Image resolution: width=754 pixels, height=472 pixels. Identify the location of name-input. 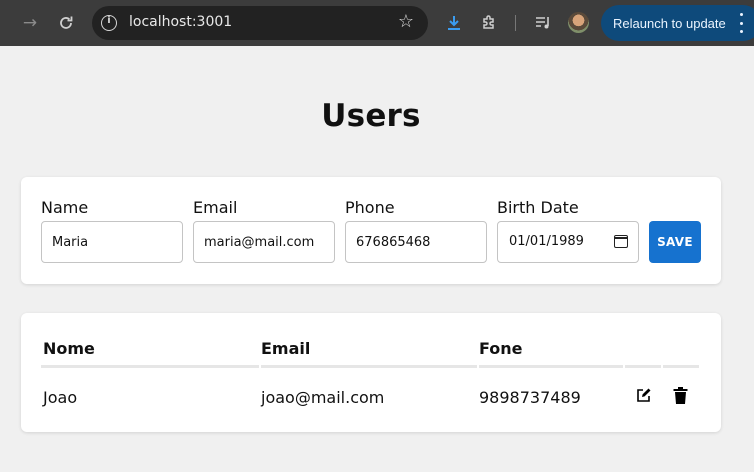
(112, 242).